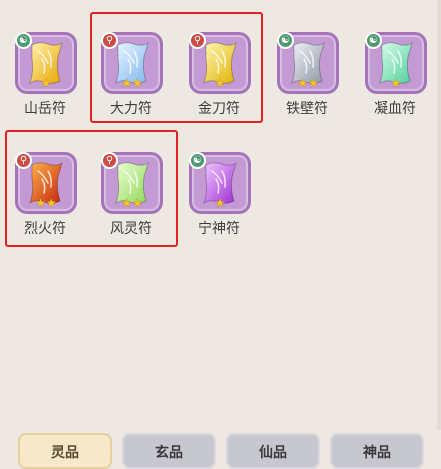 The image size is (441, 469). I want to click on talisman-item: ☯ ★★ 铁壁符, so click(307, 62).